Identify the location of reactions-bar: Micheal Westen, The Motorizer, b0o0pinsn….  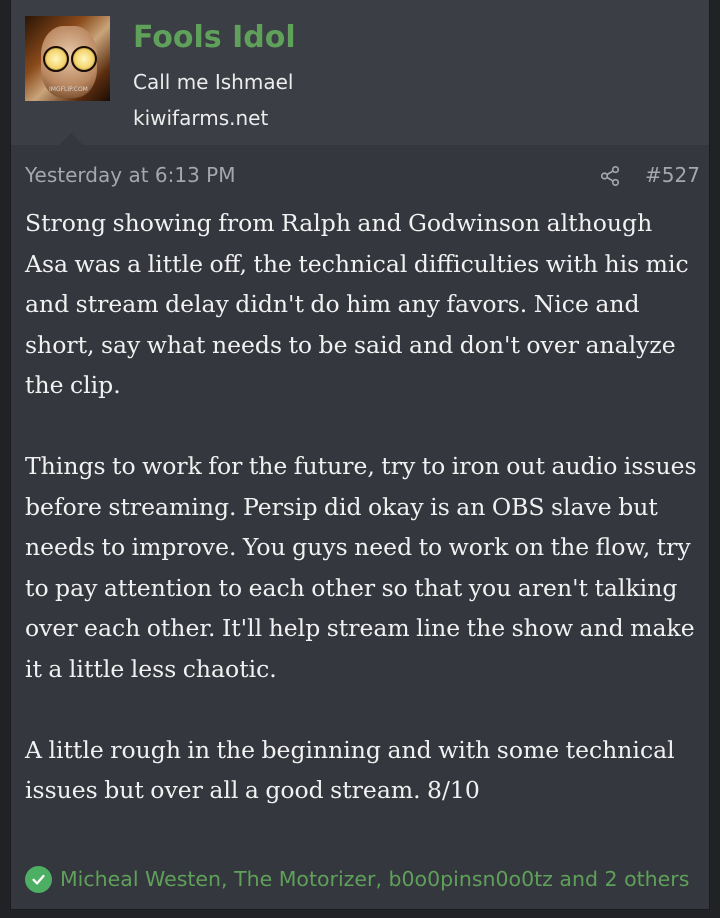
(365, 880).